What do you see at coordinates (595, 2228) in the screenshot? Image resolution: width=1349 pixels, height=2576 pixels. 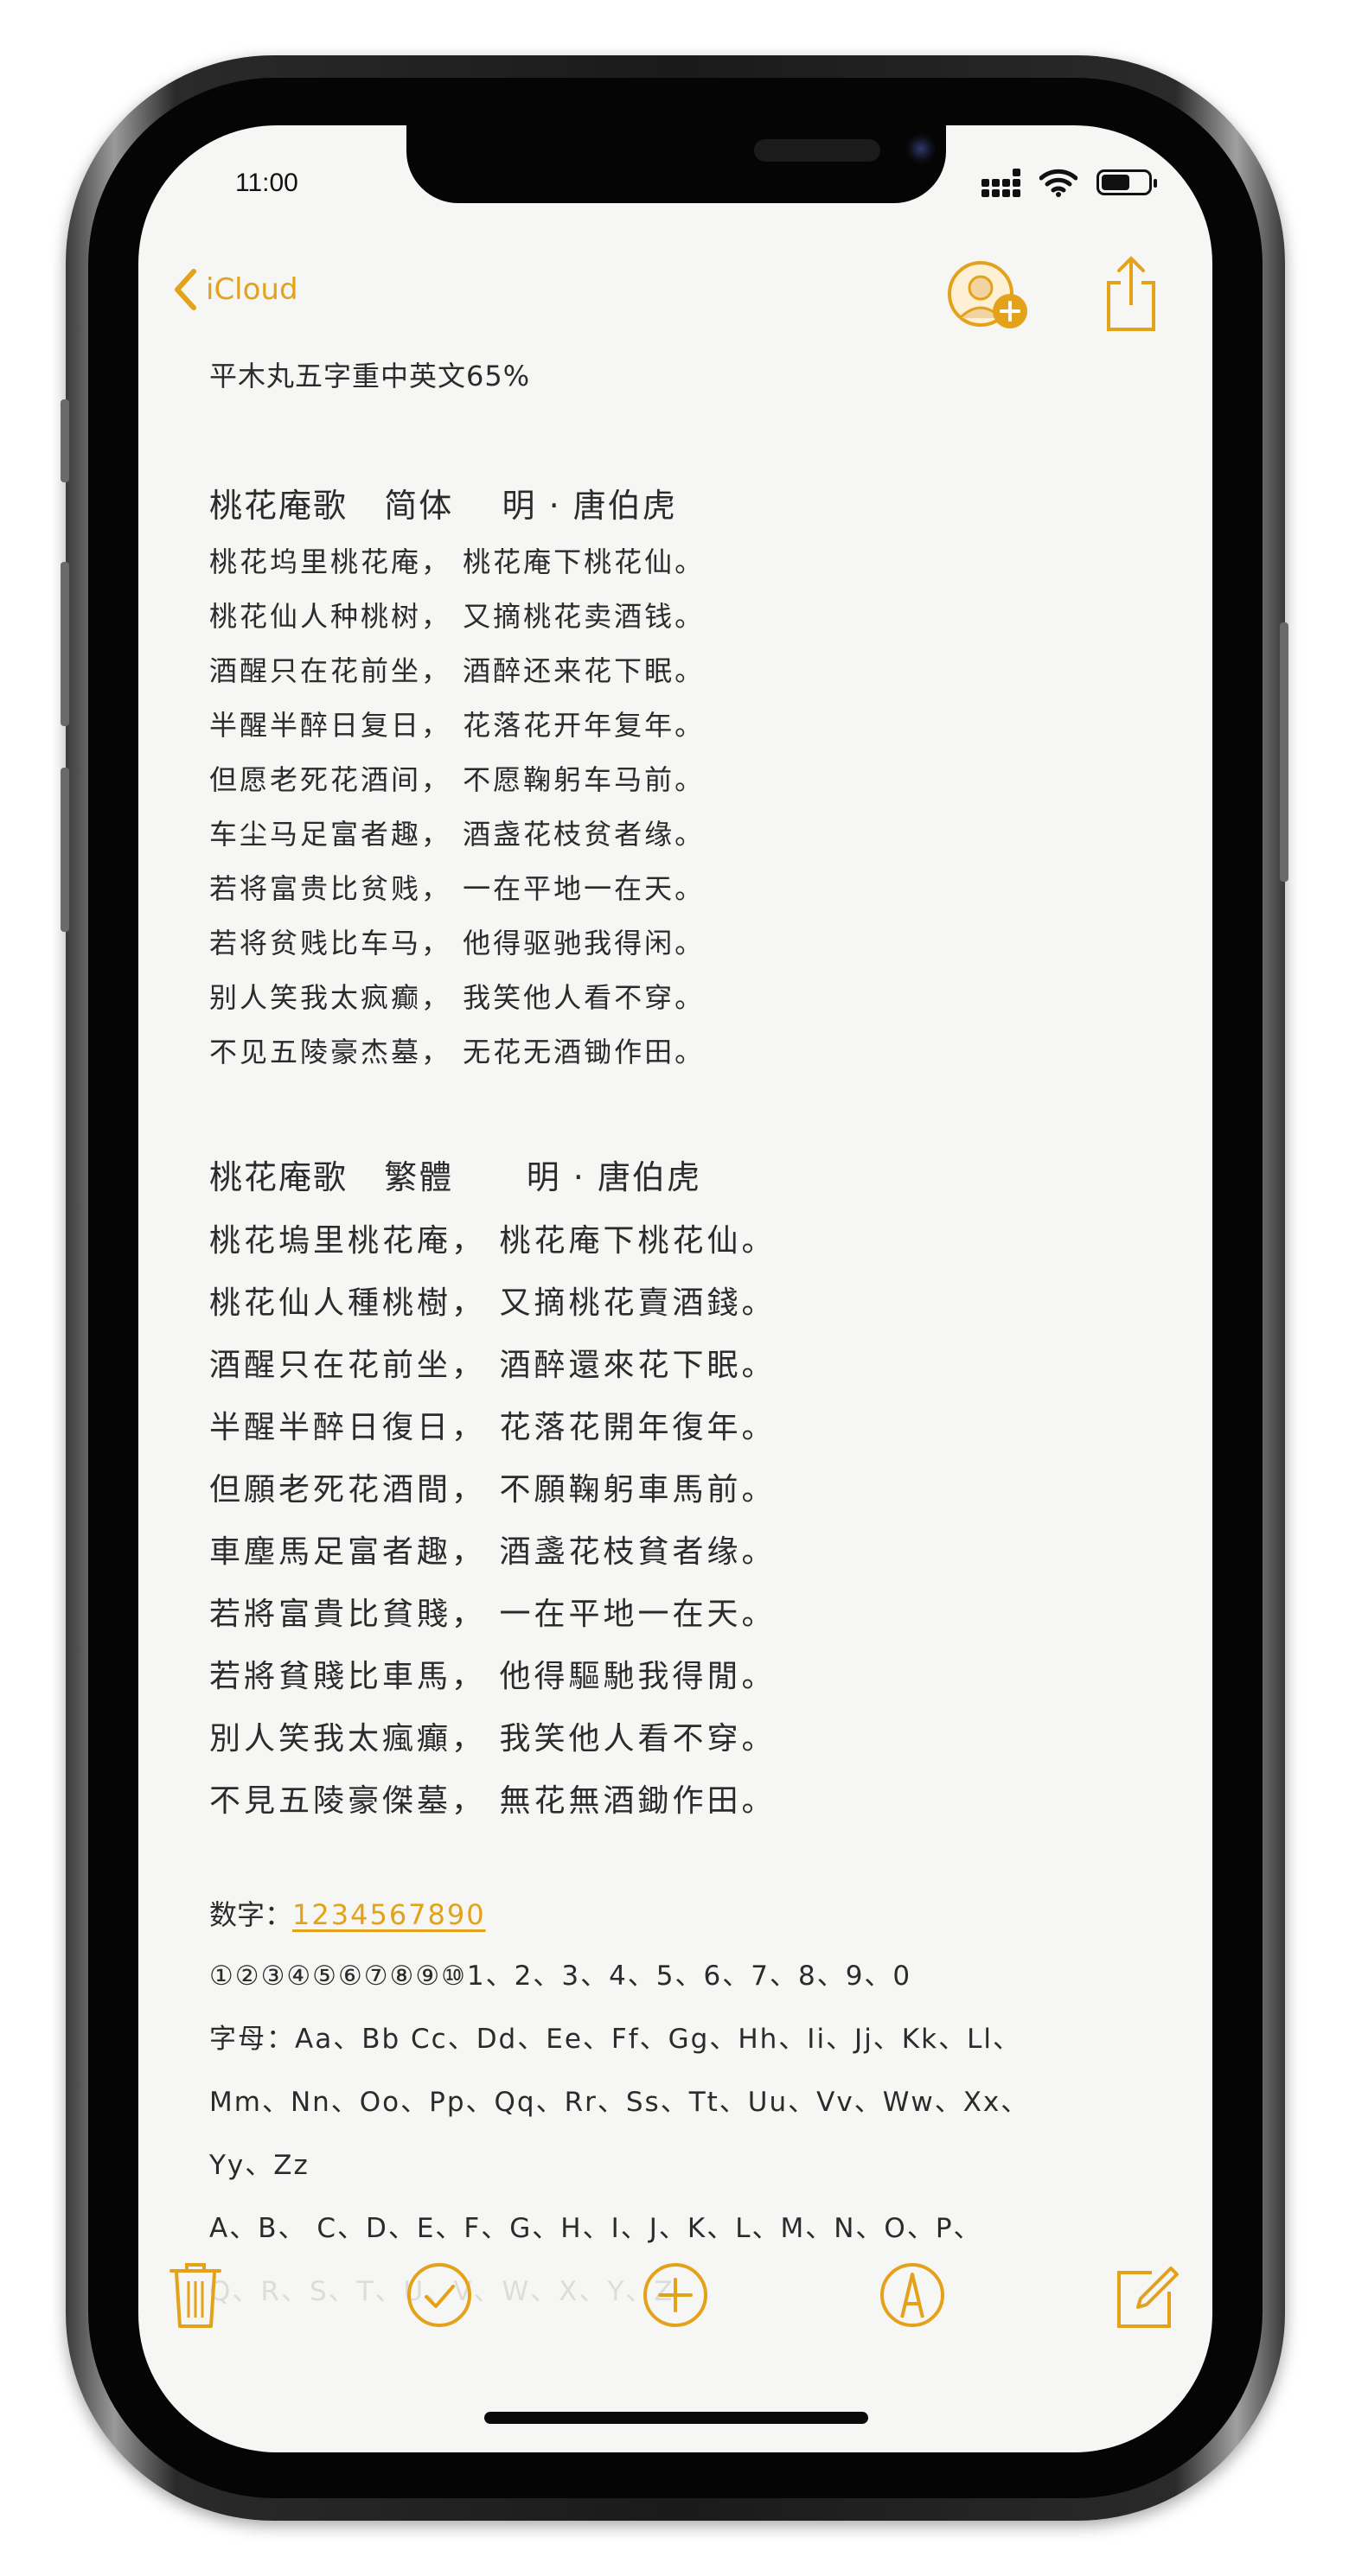 I see `letters-line: A、B、 C、D、E、F、G、H、I、J、K、L、M、N、O、P、` at bounding box center [595, 2228].